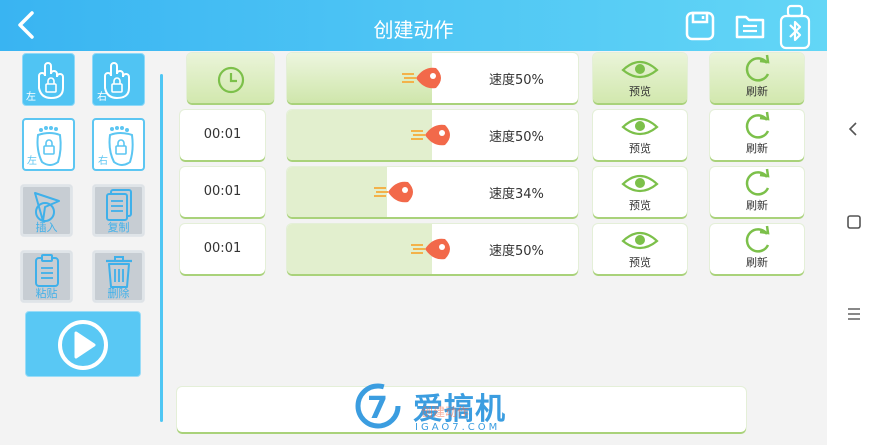  I want to click on bluetooth-robot-icon, so click(795, 27).